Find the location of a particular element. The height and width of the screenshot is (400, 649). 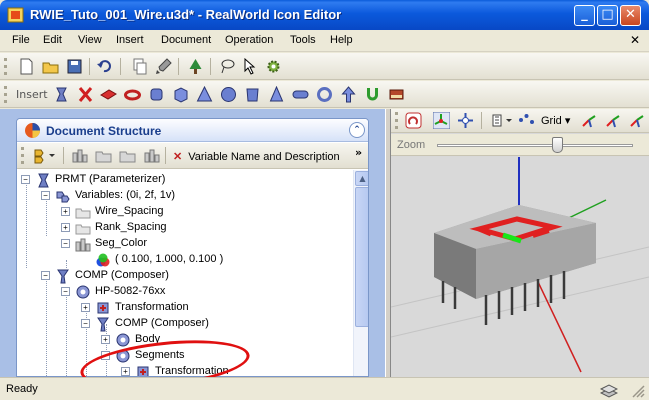

scroll-up-arrow: ▲ is located at coordinates (361, 178).